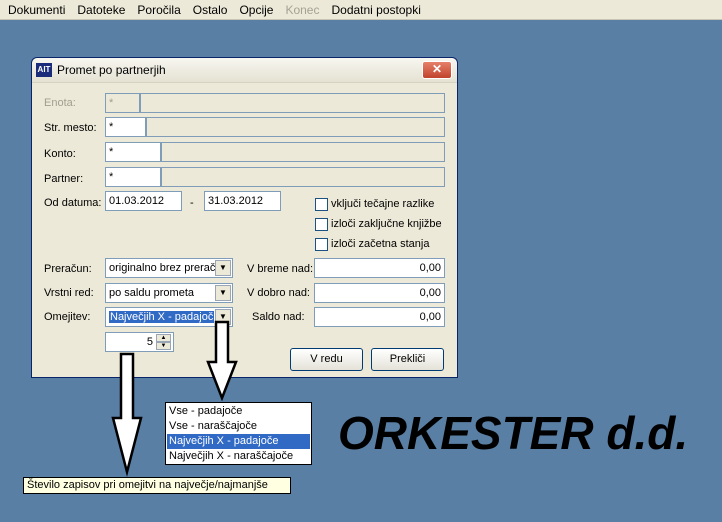 The image size is (722, 522). What do you see at coordinates (127, 414) in the screenshot?
I see `arrow-to-spinner` at bounding box center [127, 414].